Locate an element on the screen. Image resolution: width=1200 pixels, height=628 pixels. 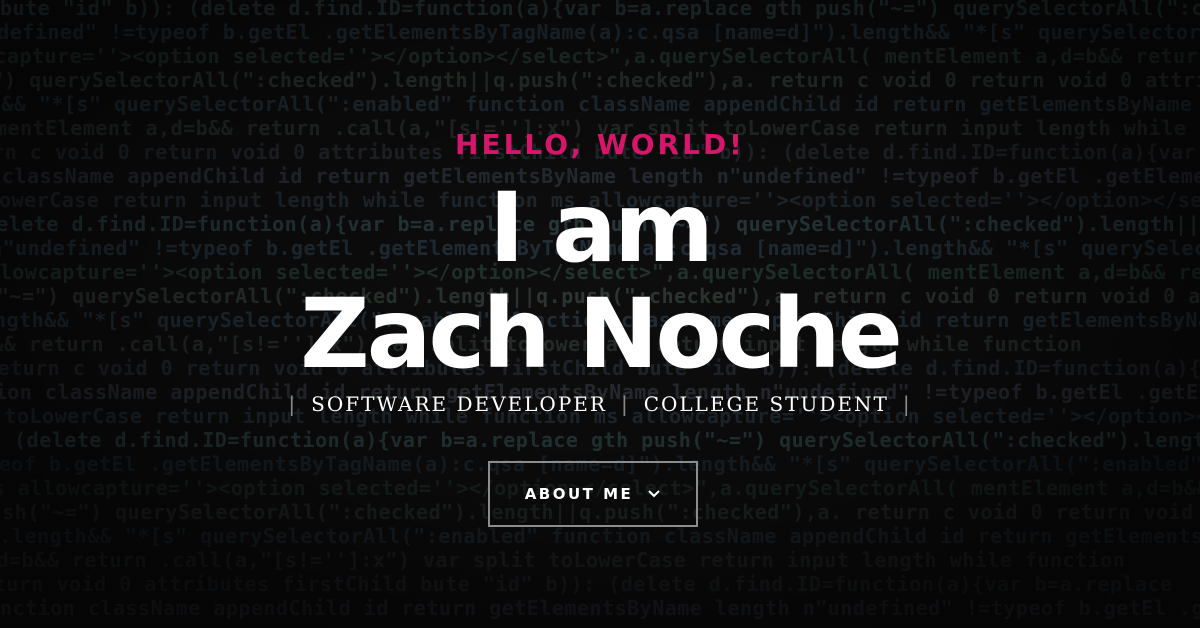
about-me-label: ABOUT ME is located at coordinates (579, 494).